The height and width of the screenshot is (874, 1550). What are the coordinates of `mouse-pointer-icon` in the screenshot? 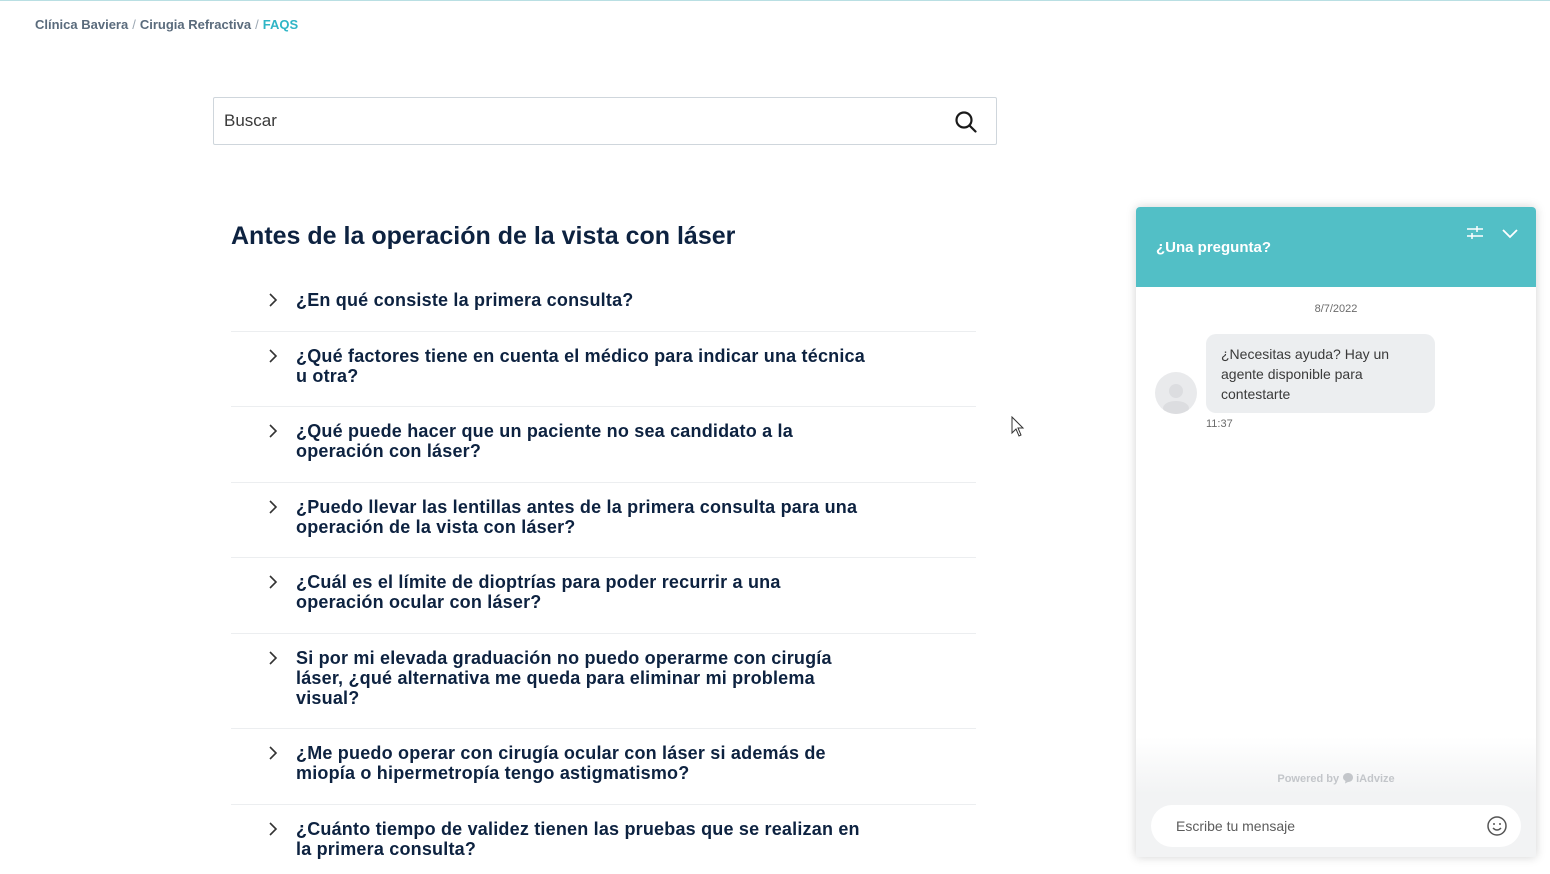 It's located at (1018, 426).